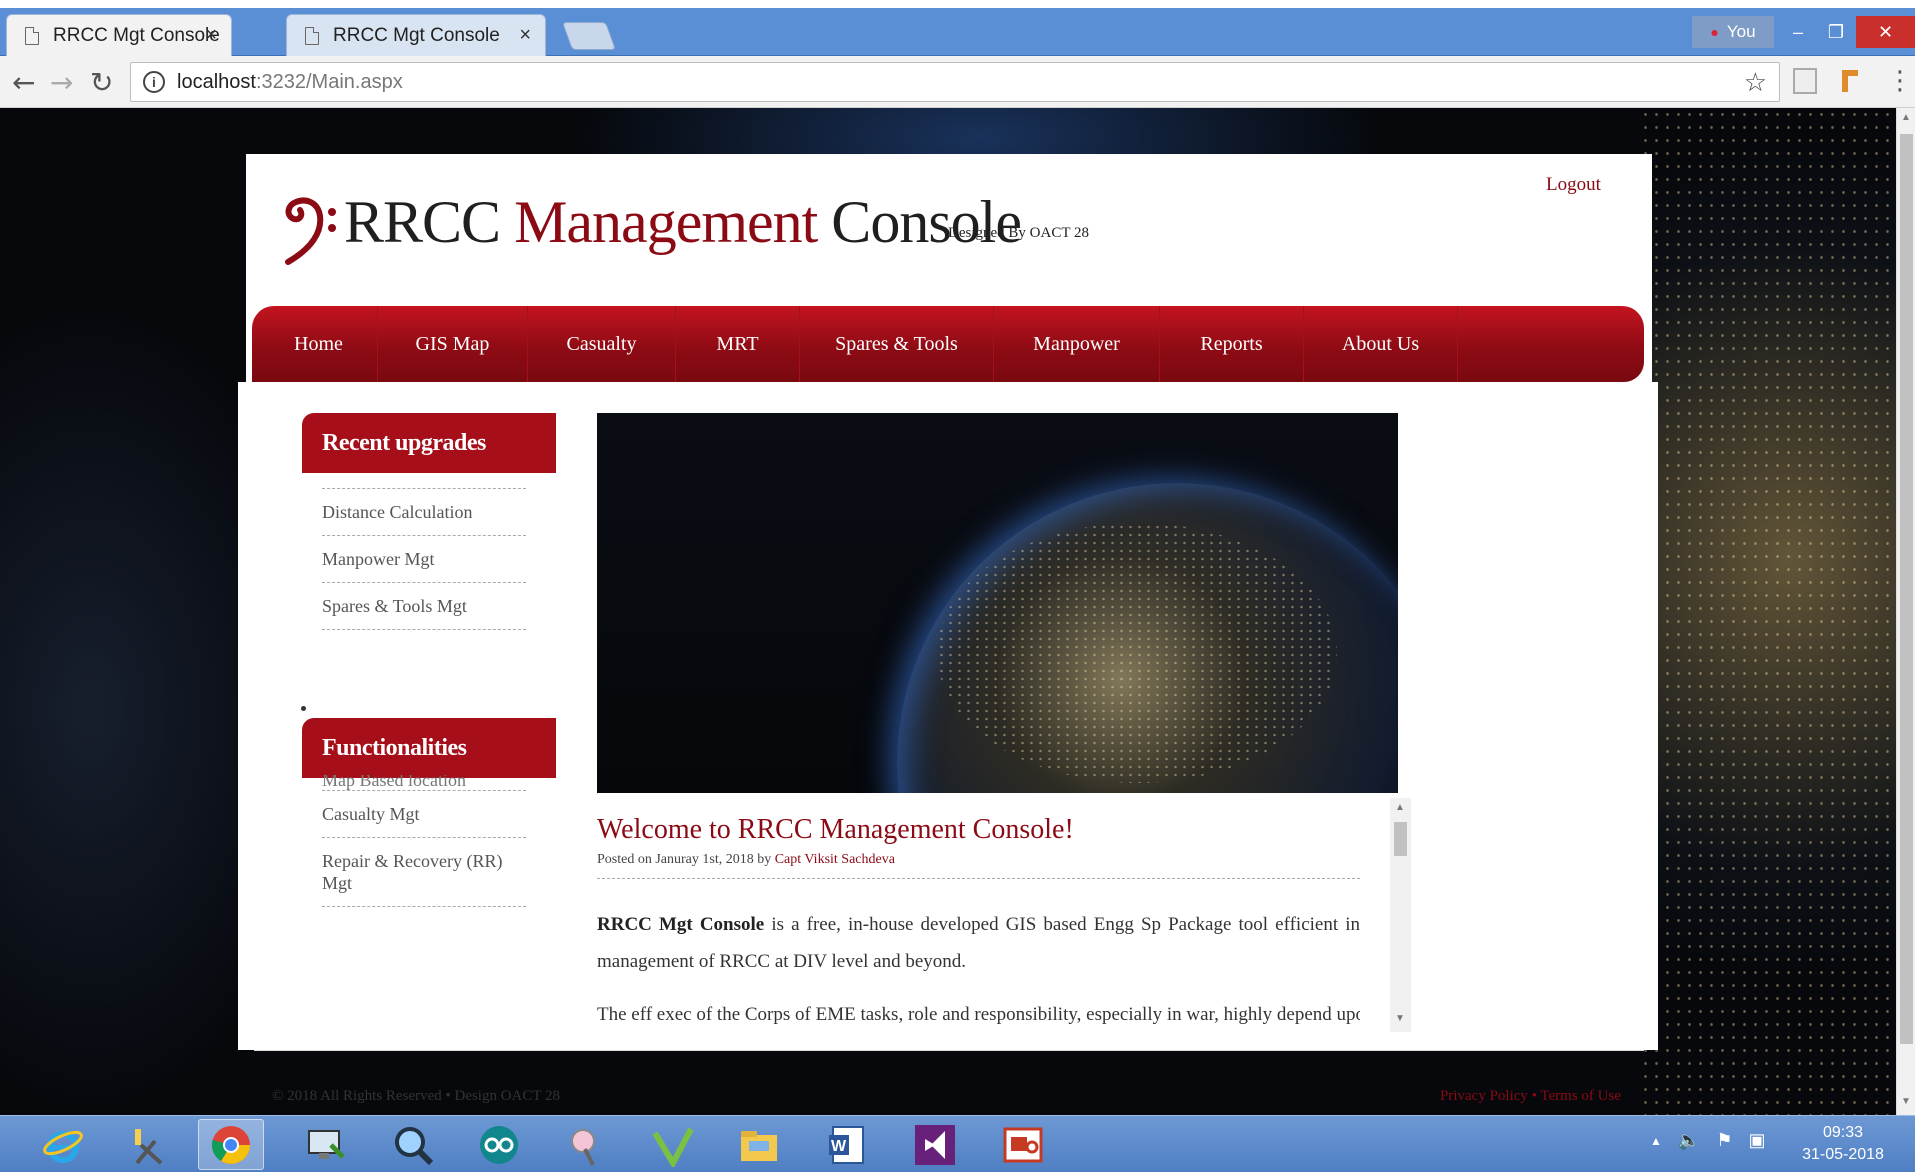 The width and height of the screenshot is (1915, 1172). Describe the element at coordinates (499, 1144) in the screenshot. I see `arduino-icon` at that location.